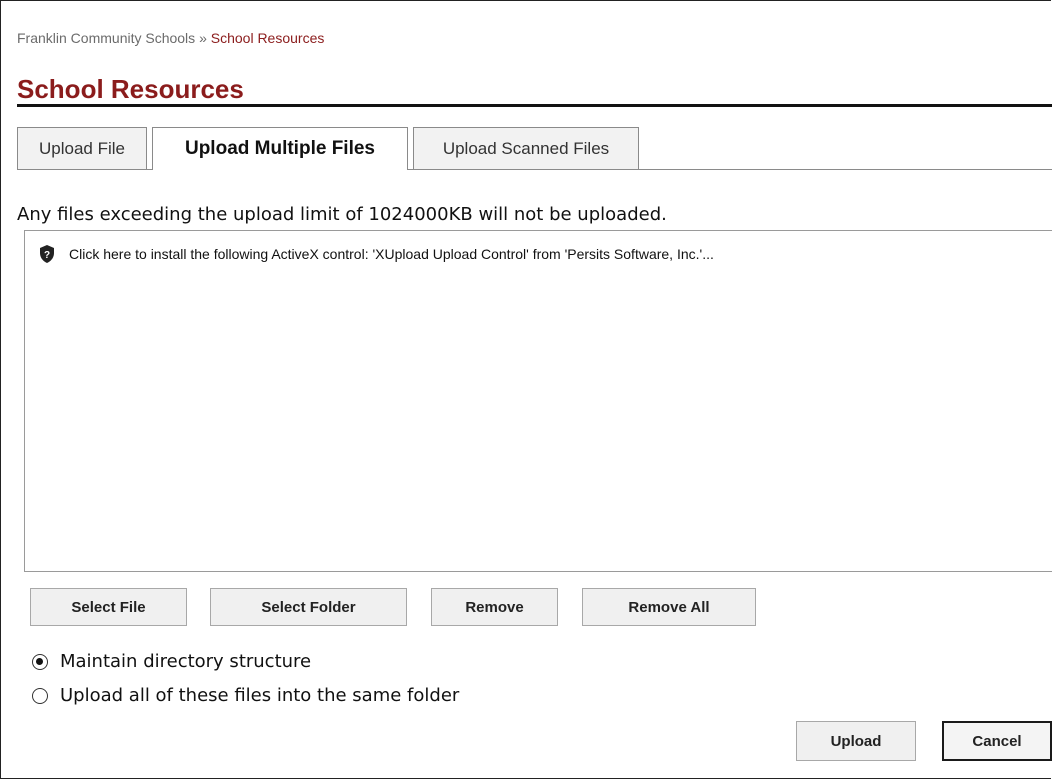 Image resolution: width=1052 pixels, height=779 pixels. Describe the element at coordinates (40, 695) in the screenshot. I see `radio-same-folder` at that location.